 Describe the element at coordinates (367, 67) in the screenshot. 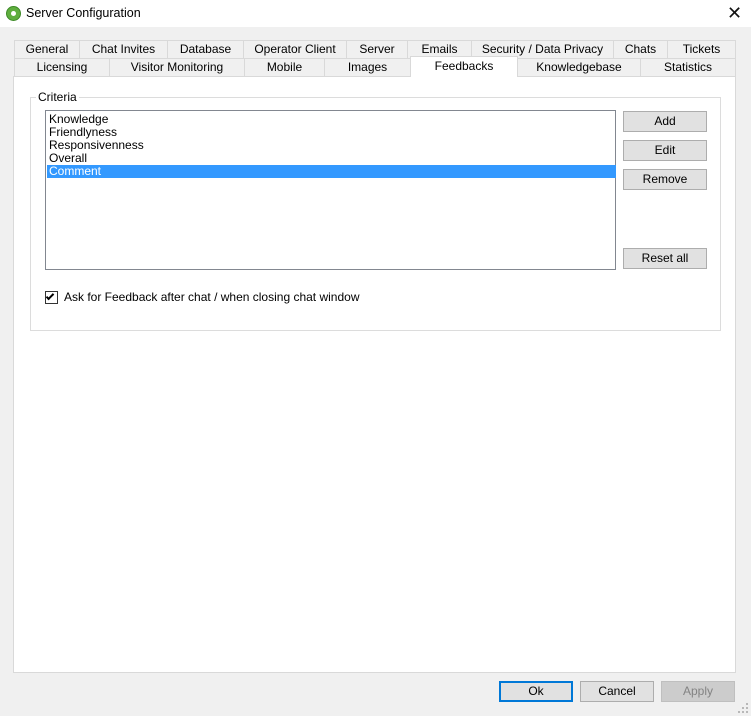

I see `tab-images: Images` at that location.